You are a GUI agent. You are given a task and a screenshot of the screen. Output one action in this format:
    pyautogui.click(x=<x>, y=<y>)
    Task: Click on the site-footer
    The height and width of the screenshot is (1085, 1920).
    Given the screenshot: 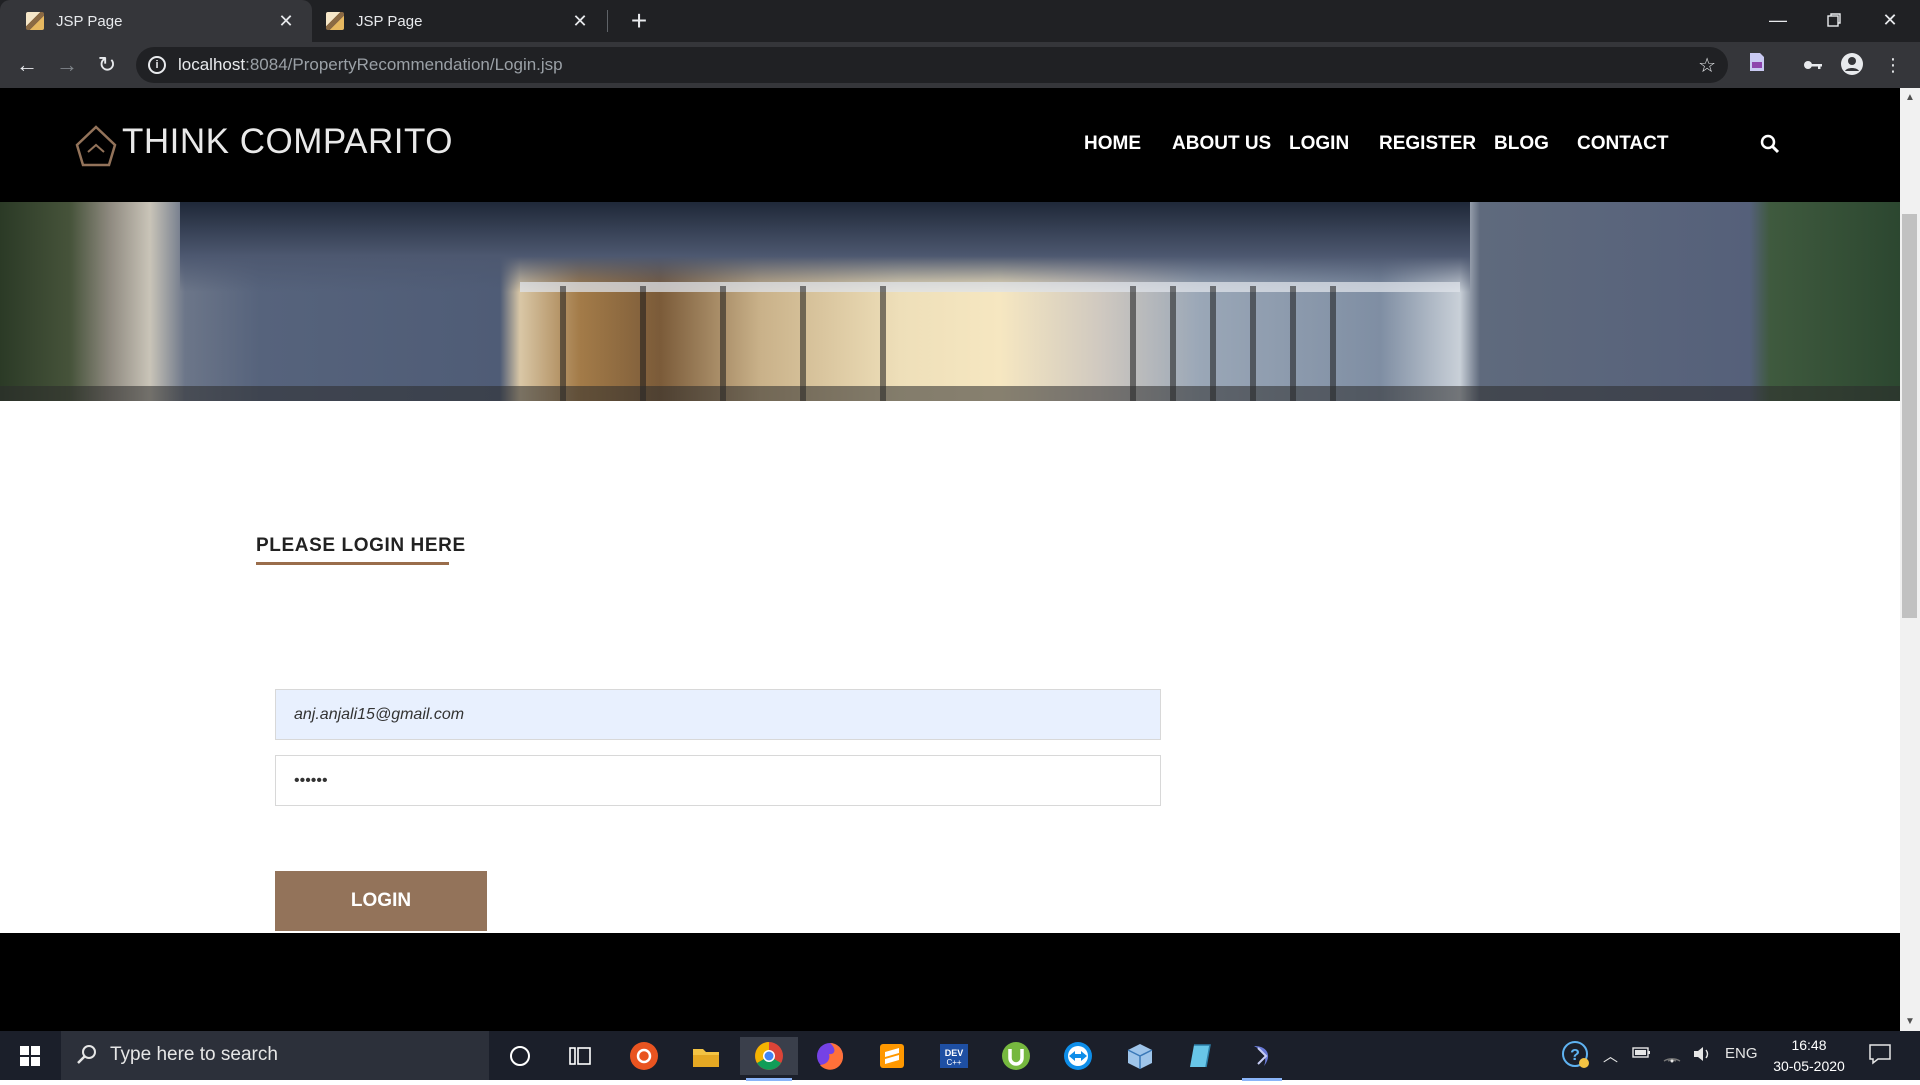 What is the action you would take?
    pyautogui.click(x=950, y=982)
    